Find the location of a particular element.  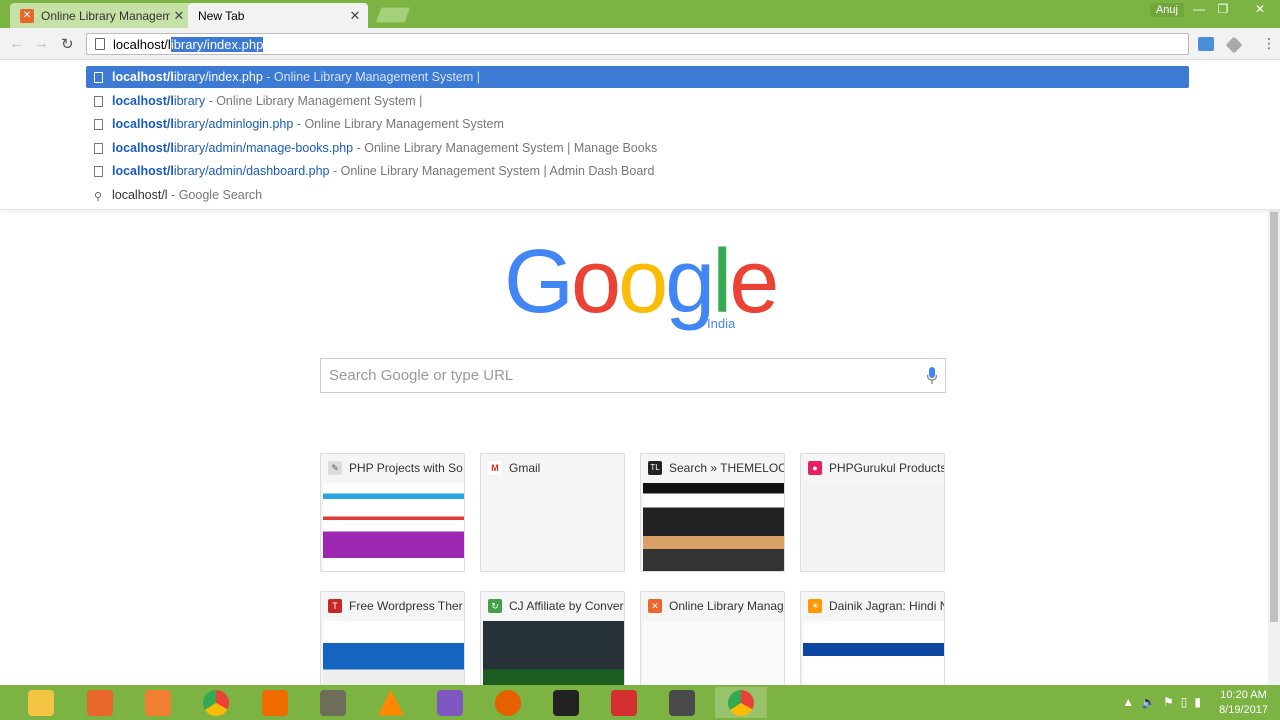

tile-title: Search » THEMELOC is located at coordinates (726, 468).